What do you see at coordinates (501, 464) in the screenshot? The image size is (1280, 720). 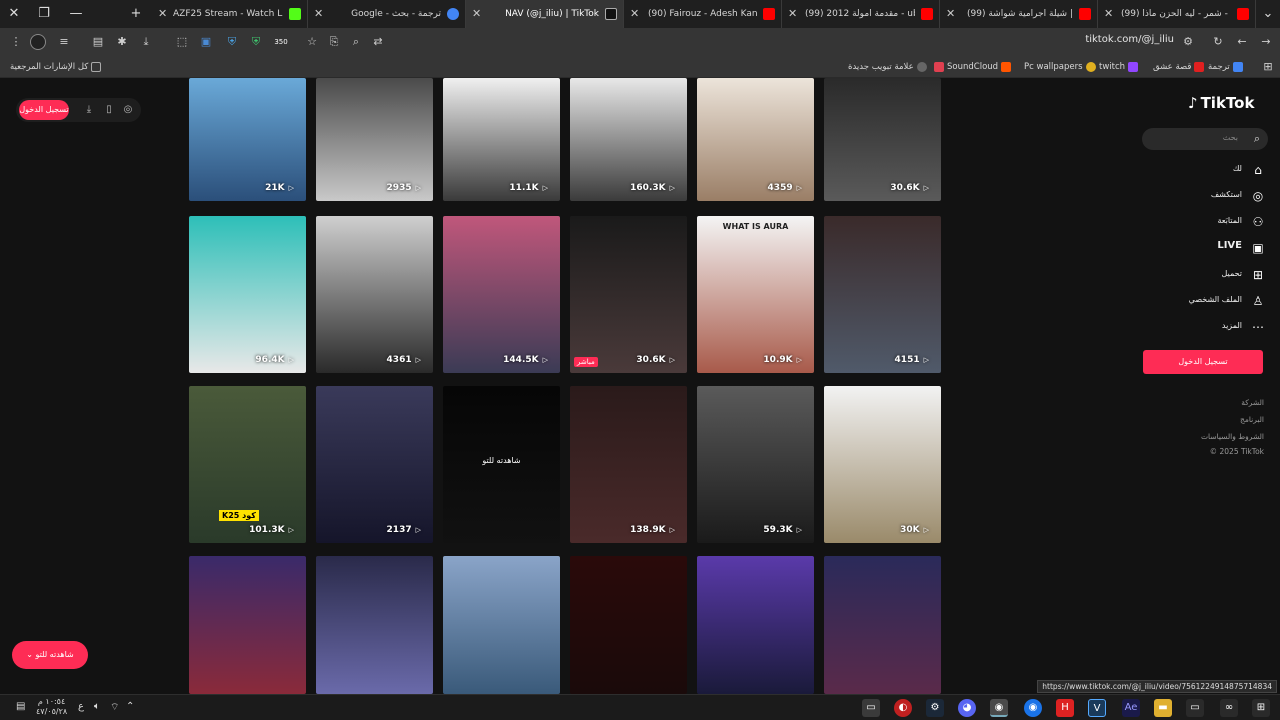 I see `video-thumbnail: شاهدته للتو` at bounding box center [501, 464].